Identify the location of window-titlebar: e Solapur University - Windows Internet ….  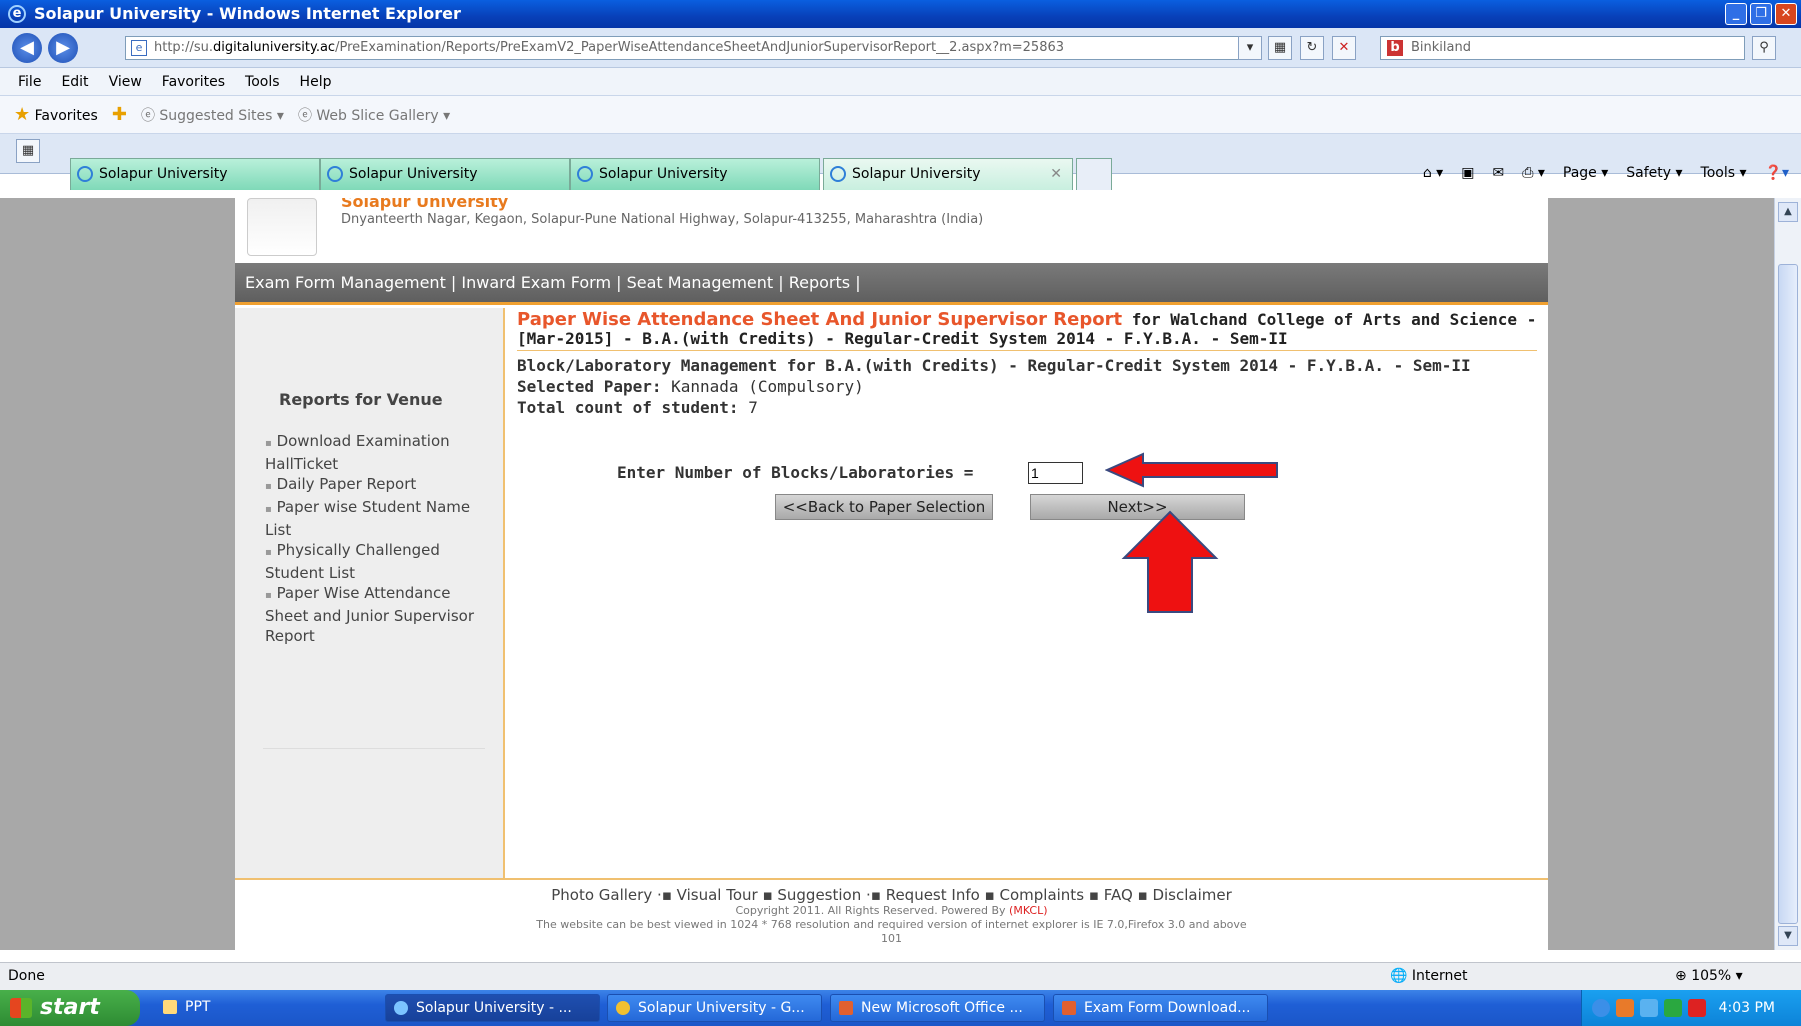
(900, 14).